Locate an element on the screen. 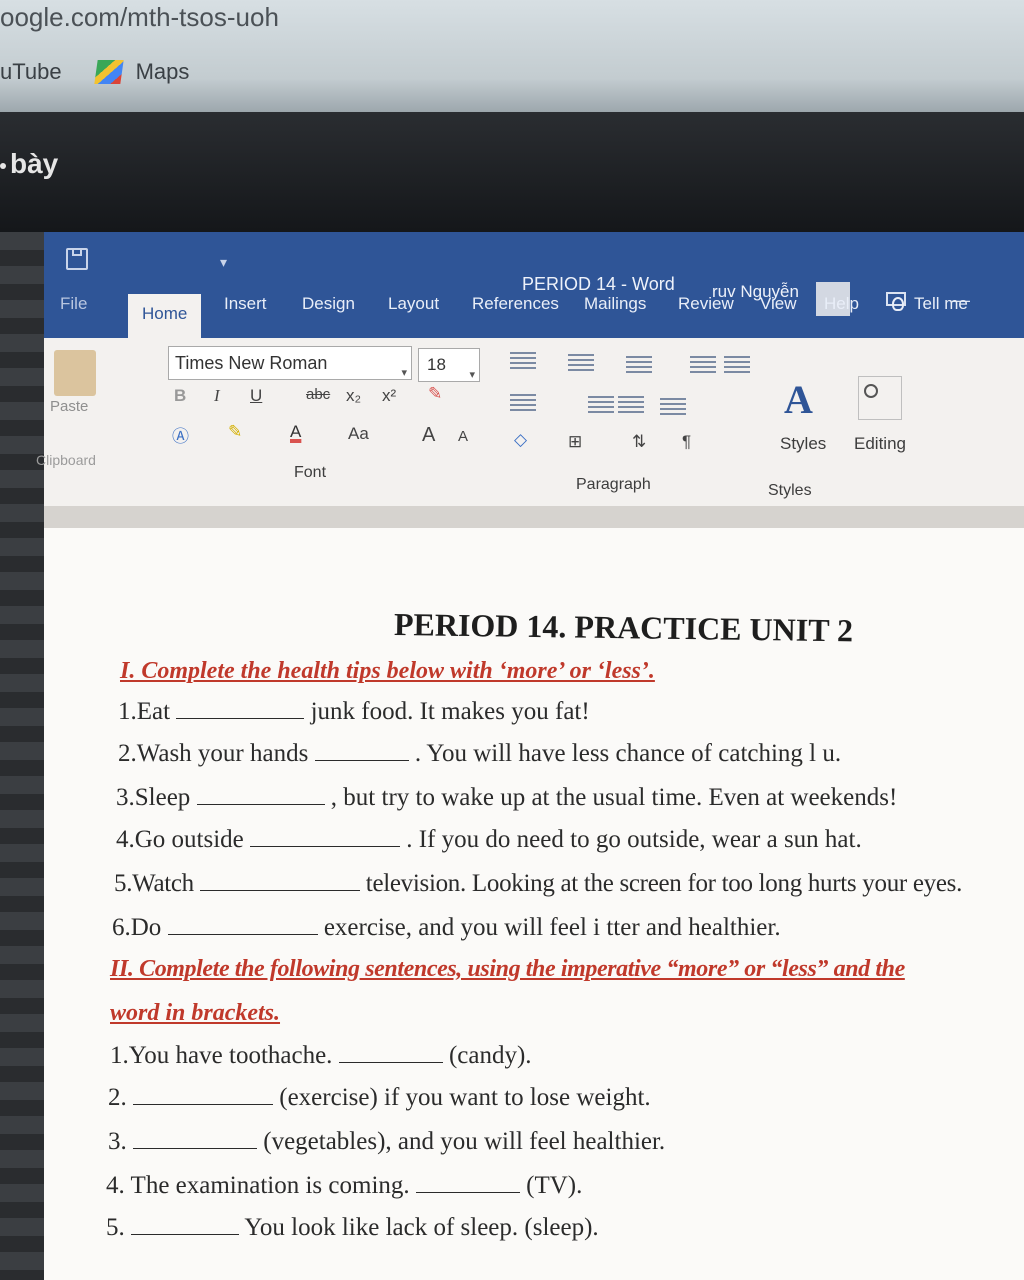  increase-indent-icon is located at coordinates (737, 365).